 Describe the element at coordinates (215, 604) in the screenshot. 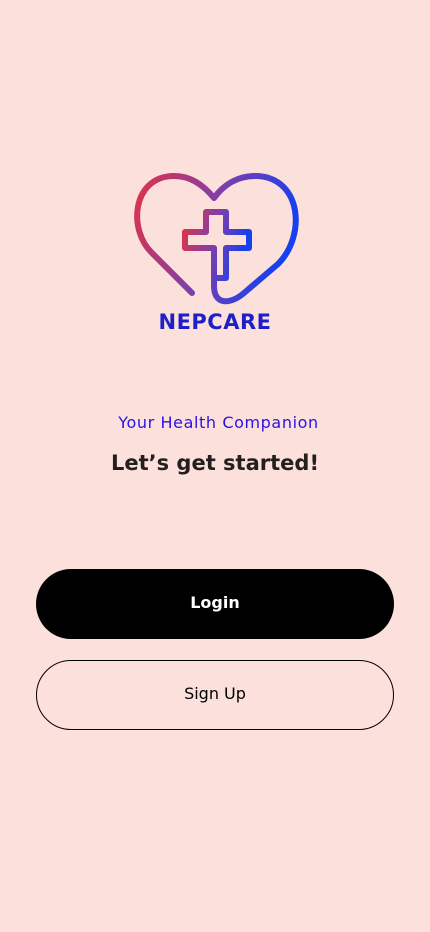

I see `login-button: Login` at that location.